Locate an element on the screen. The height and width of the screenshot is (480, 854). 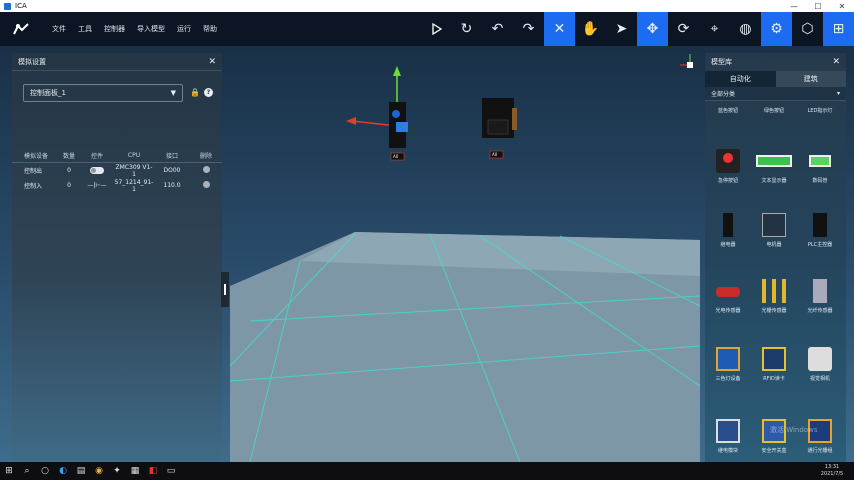
menu-controller: 控制器 is located at coordinates (114, 29).